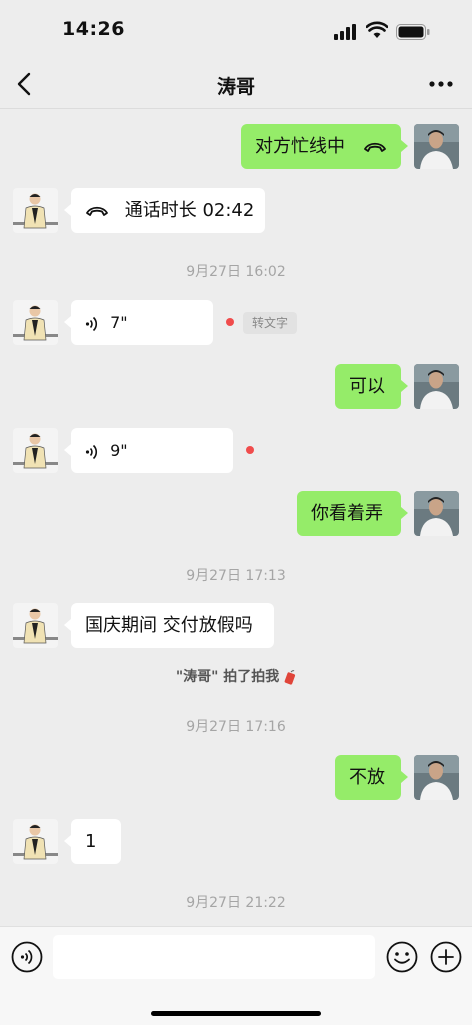  I want to click on pat-text: "涛哥" 拍了拍我, so click(227, 677).